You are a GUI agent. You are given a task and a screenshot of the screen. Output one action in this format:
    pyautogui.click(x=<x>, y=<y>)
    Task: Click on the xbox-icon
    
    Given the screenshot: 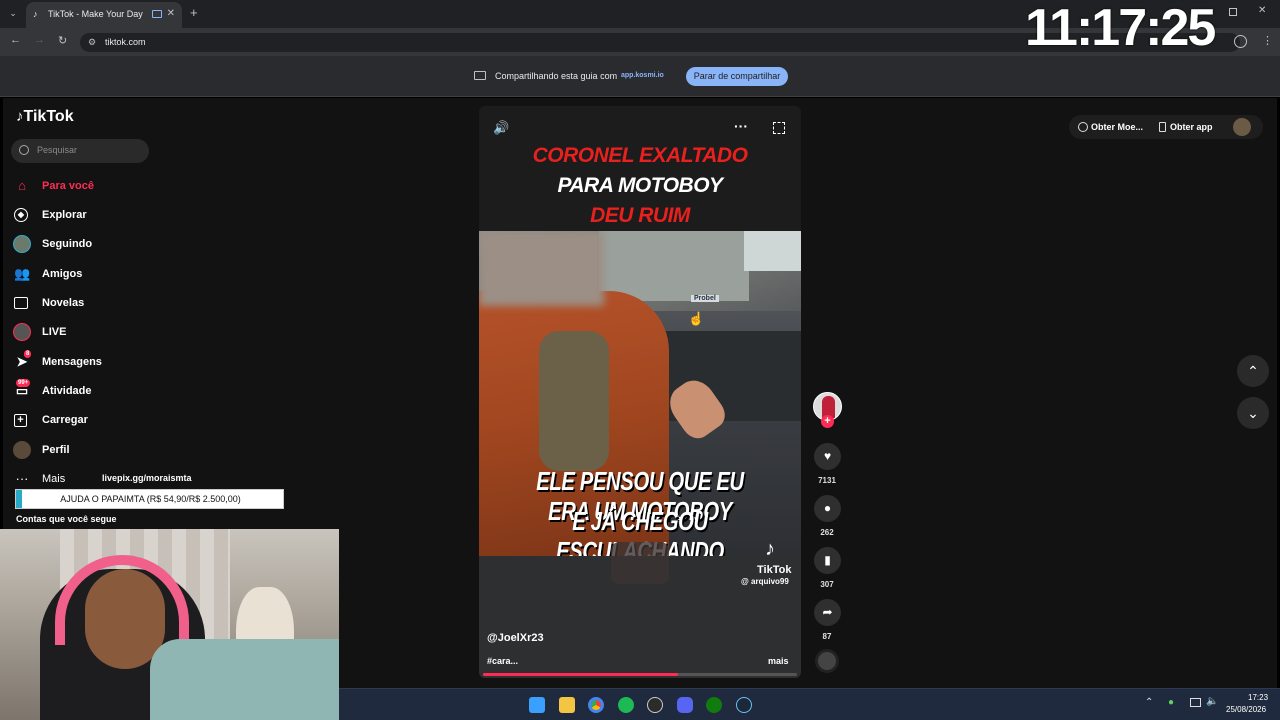 What is the action you would take?
    pyautogui.click(x=714, y=705)
    